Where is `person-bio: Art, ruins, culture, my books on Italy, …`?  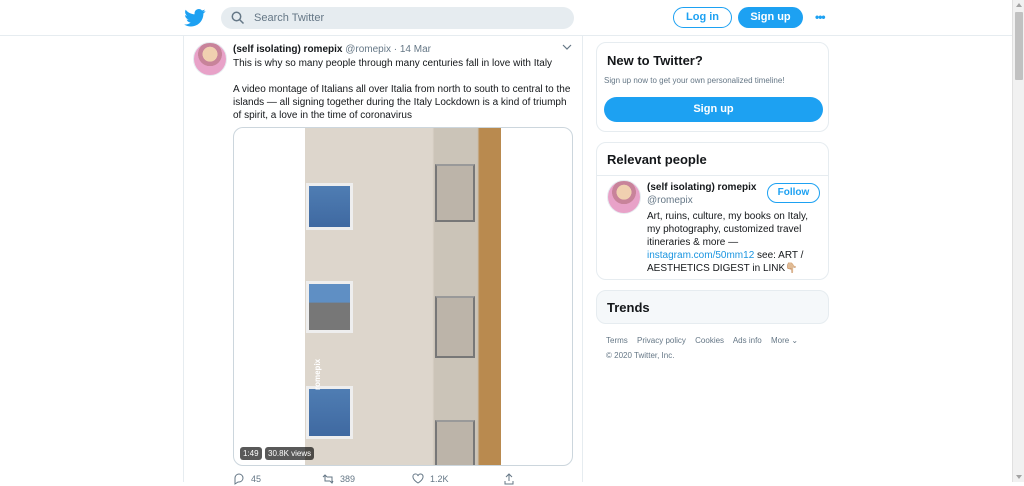 person-bio: Art, ruins, culture, my books on Italy, … is located at coordinates (732, 242).